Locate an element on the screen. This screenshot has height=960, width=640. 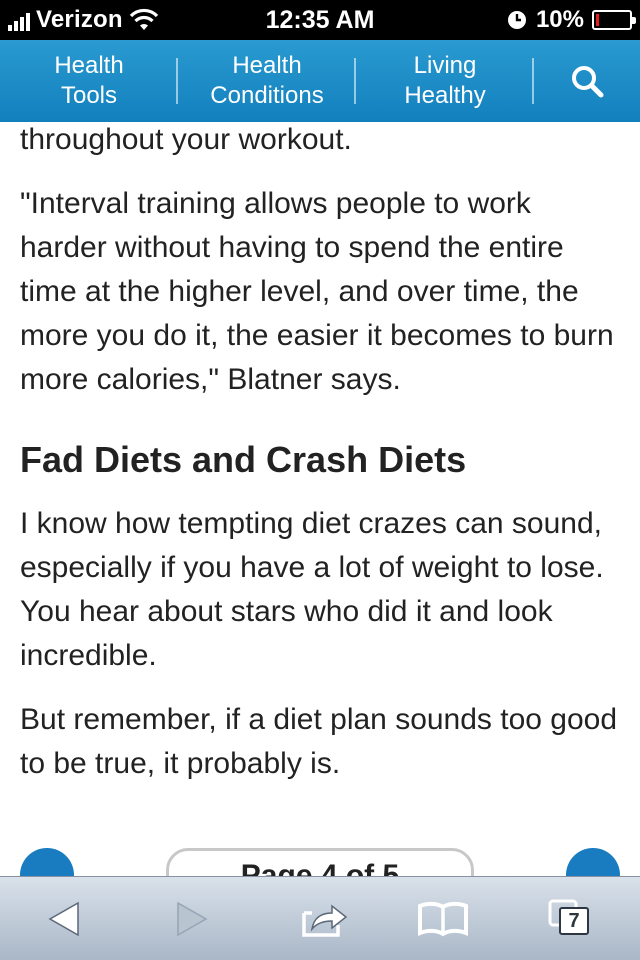
nav-item-health-tools: Health Tools is located at coordinates (89, 81).